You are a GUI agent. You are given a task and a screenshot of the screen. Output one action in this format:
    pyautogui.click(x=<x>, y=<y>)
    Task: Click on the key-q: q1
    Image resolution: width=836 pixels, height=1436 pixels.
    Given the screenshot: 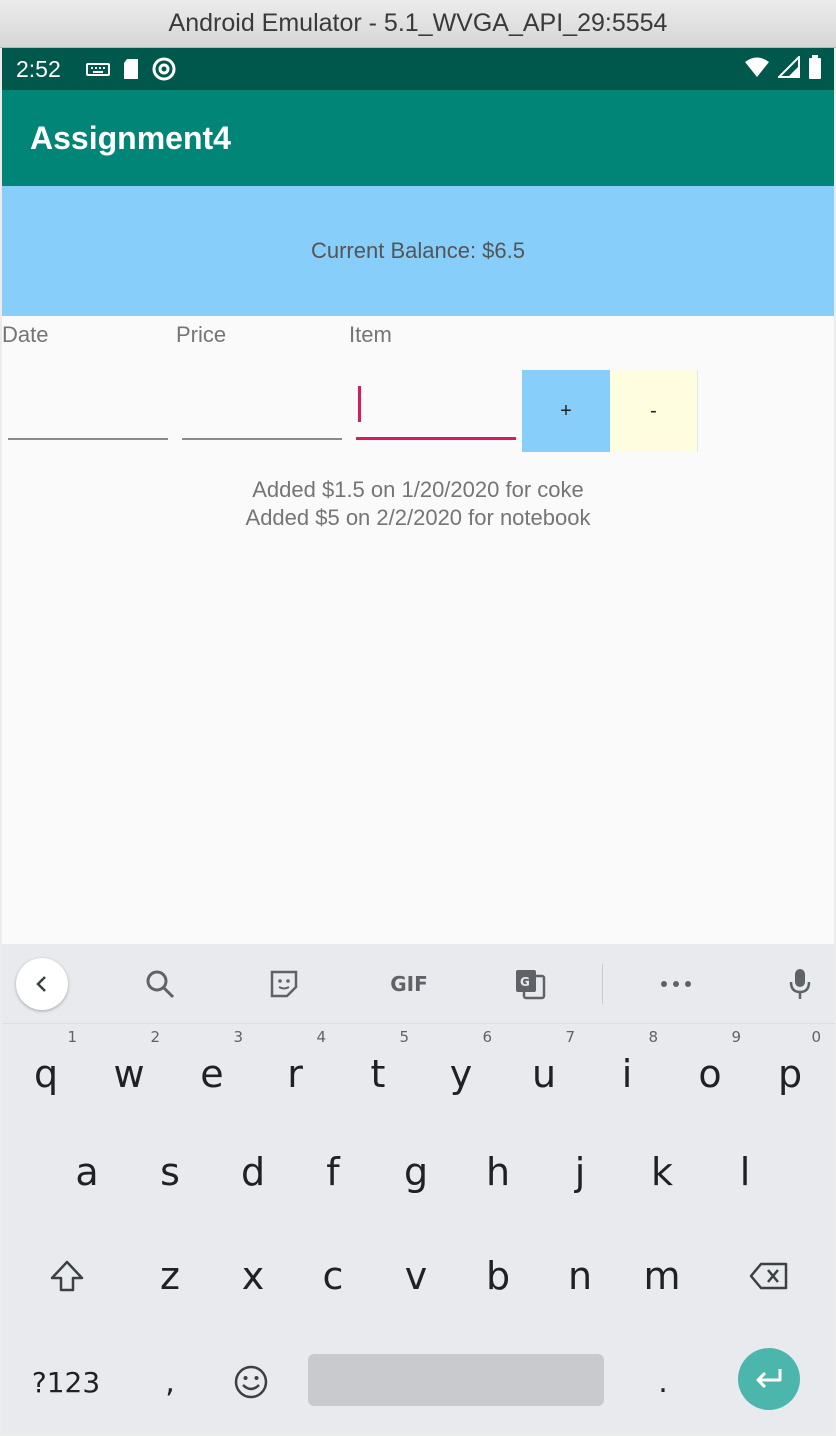 What is the action you would take?
    pyautogui.click(x=46, y=1074)
    